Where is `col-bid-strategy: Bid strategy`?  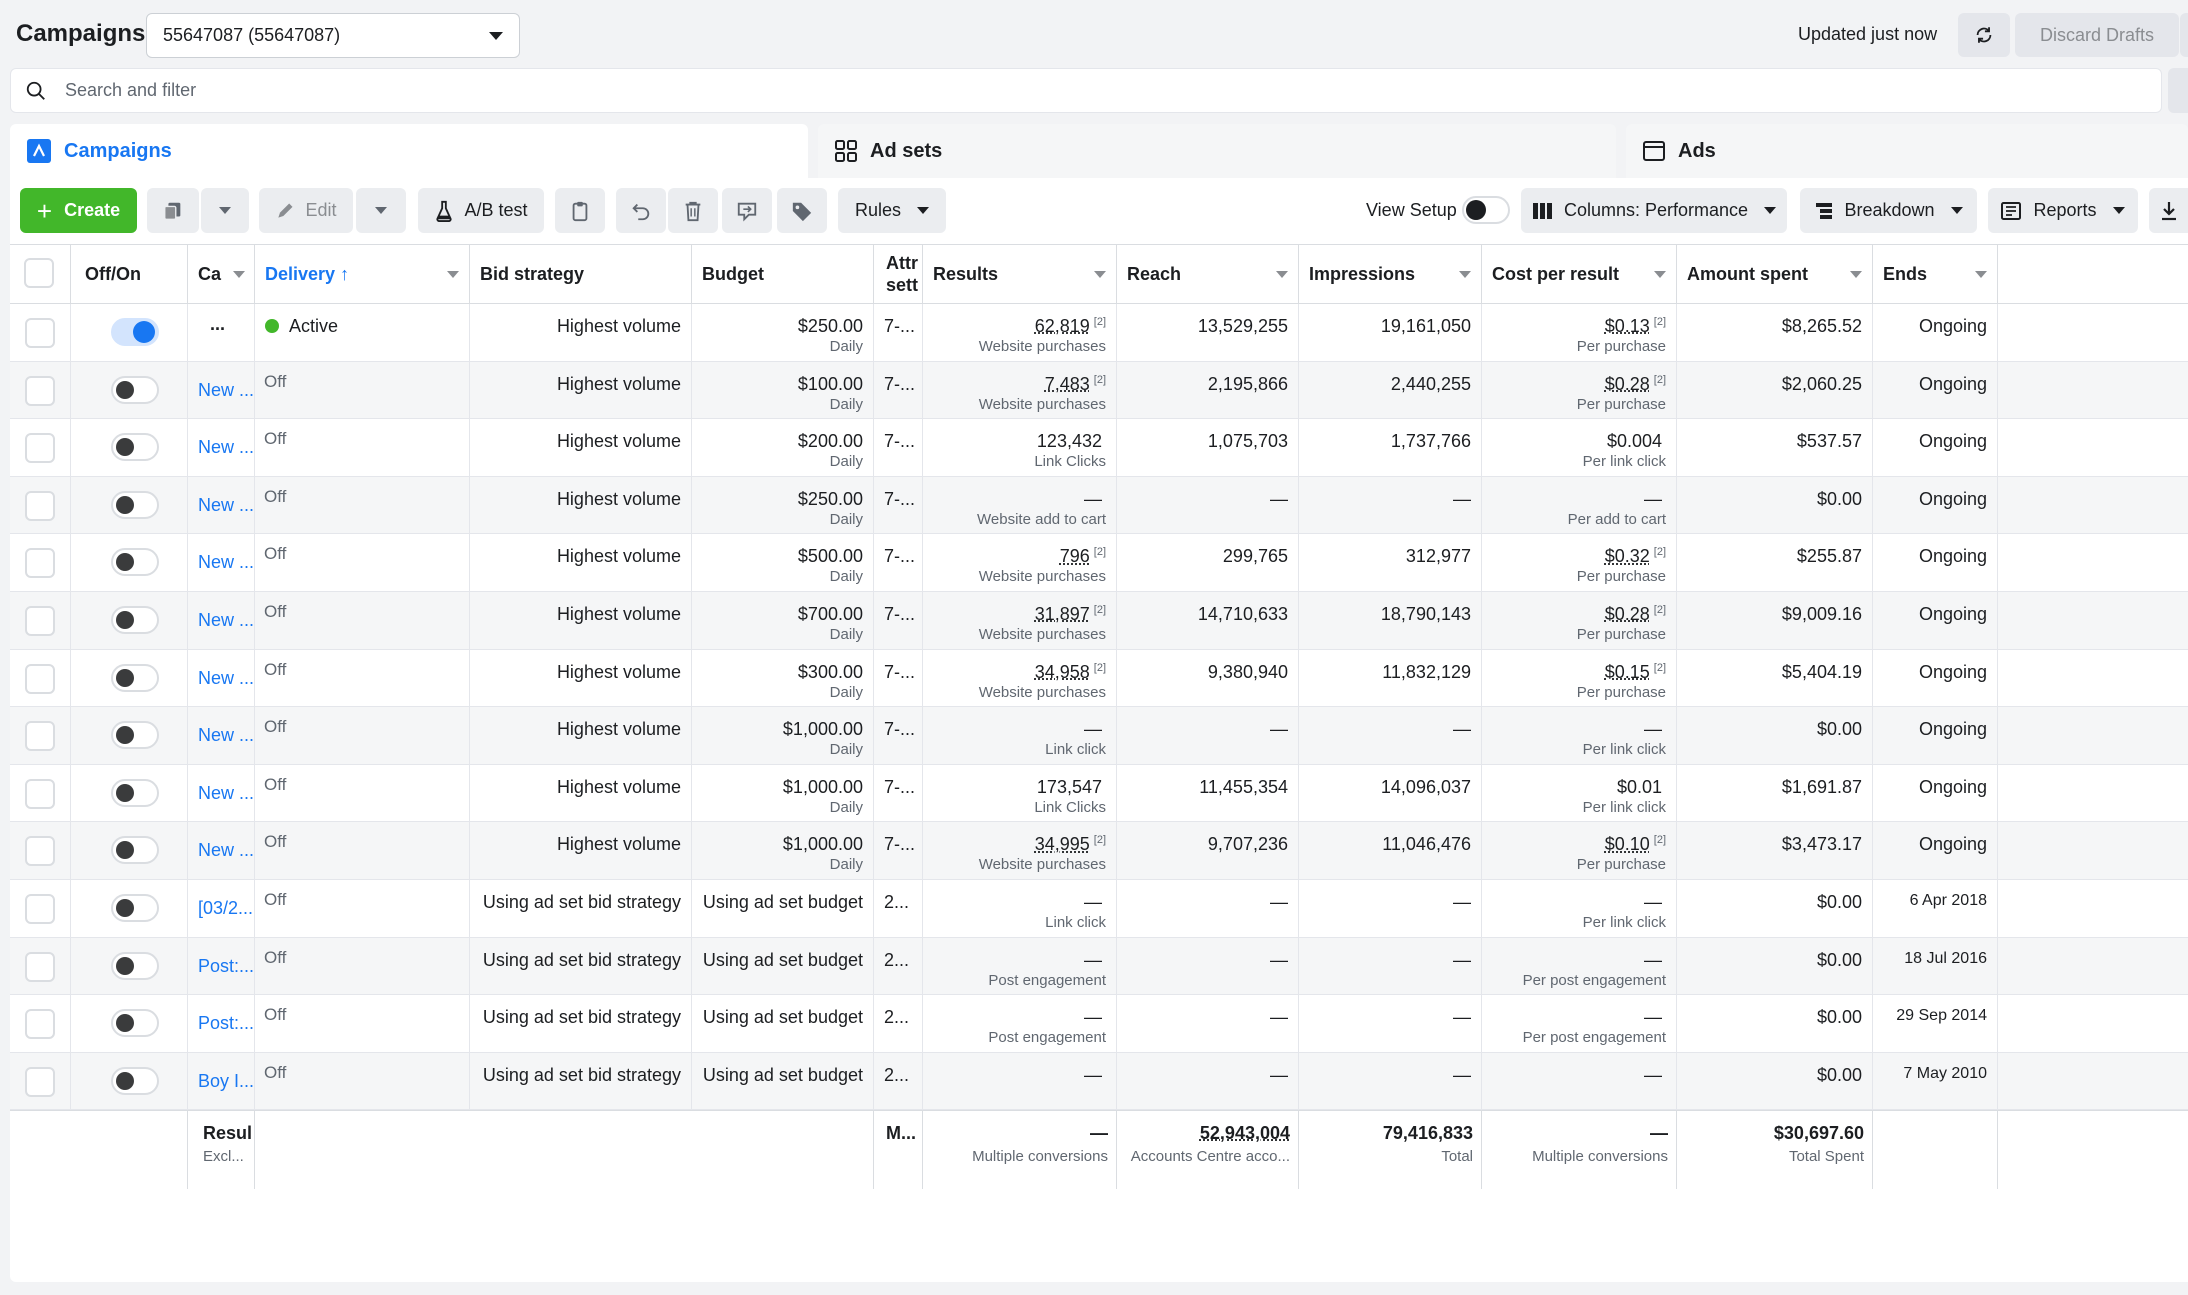 col-bid-strategy: Bid strategy is located at coordinates (581, 274).